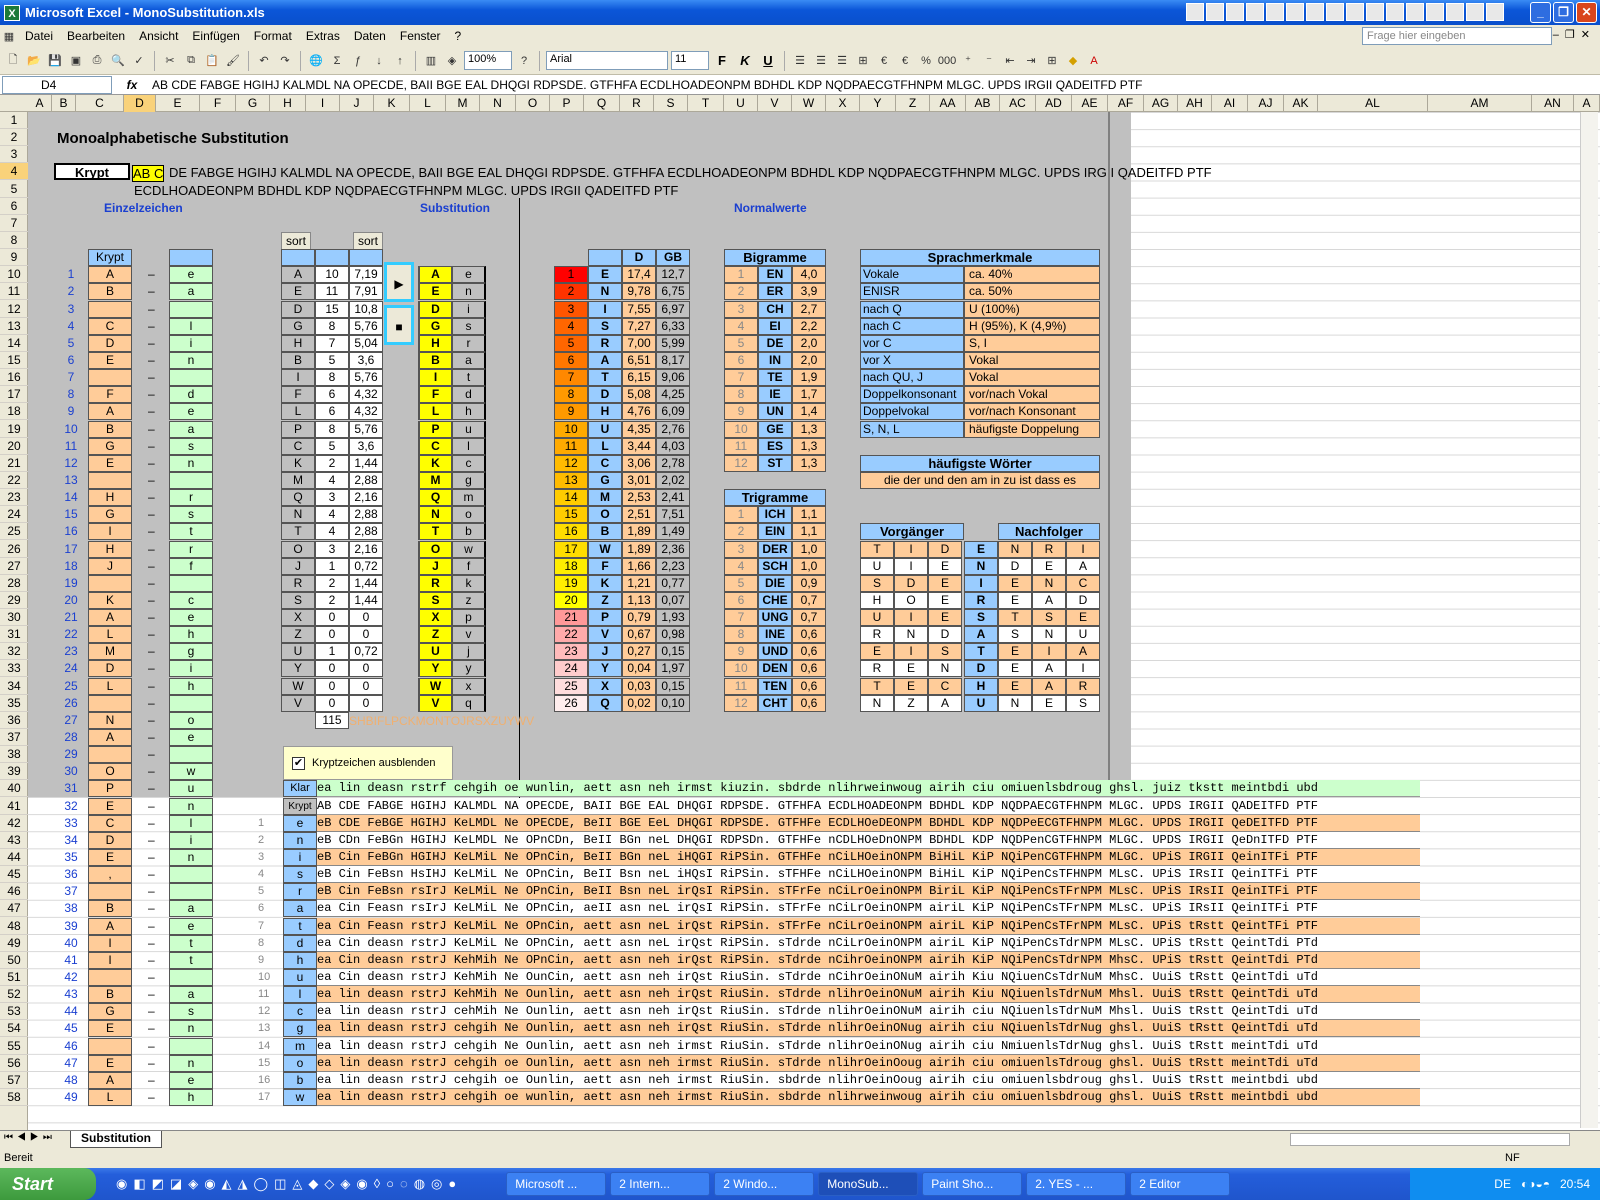  I want to click on einzel-krypt-cell: H, so click(110, 549).